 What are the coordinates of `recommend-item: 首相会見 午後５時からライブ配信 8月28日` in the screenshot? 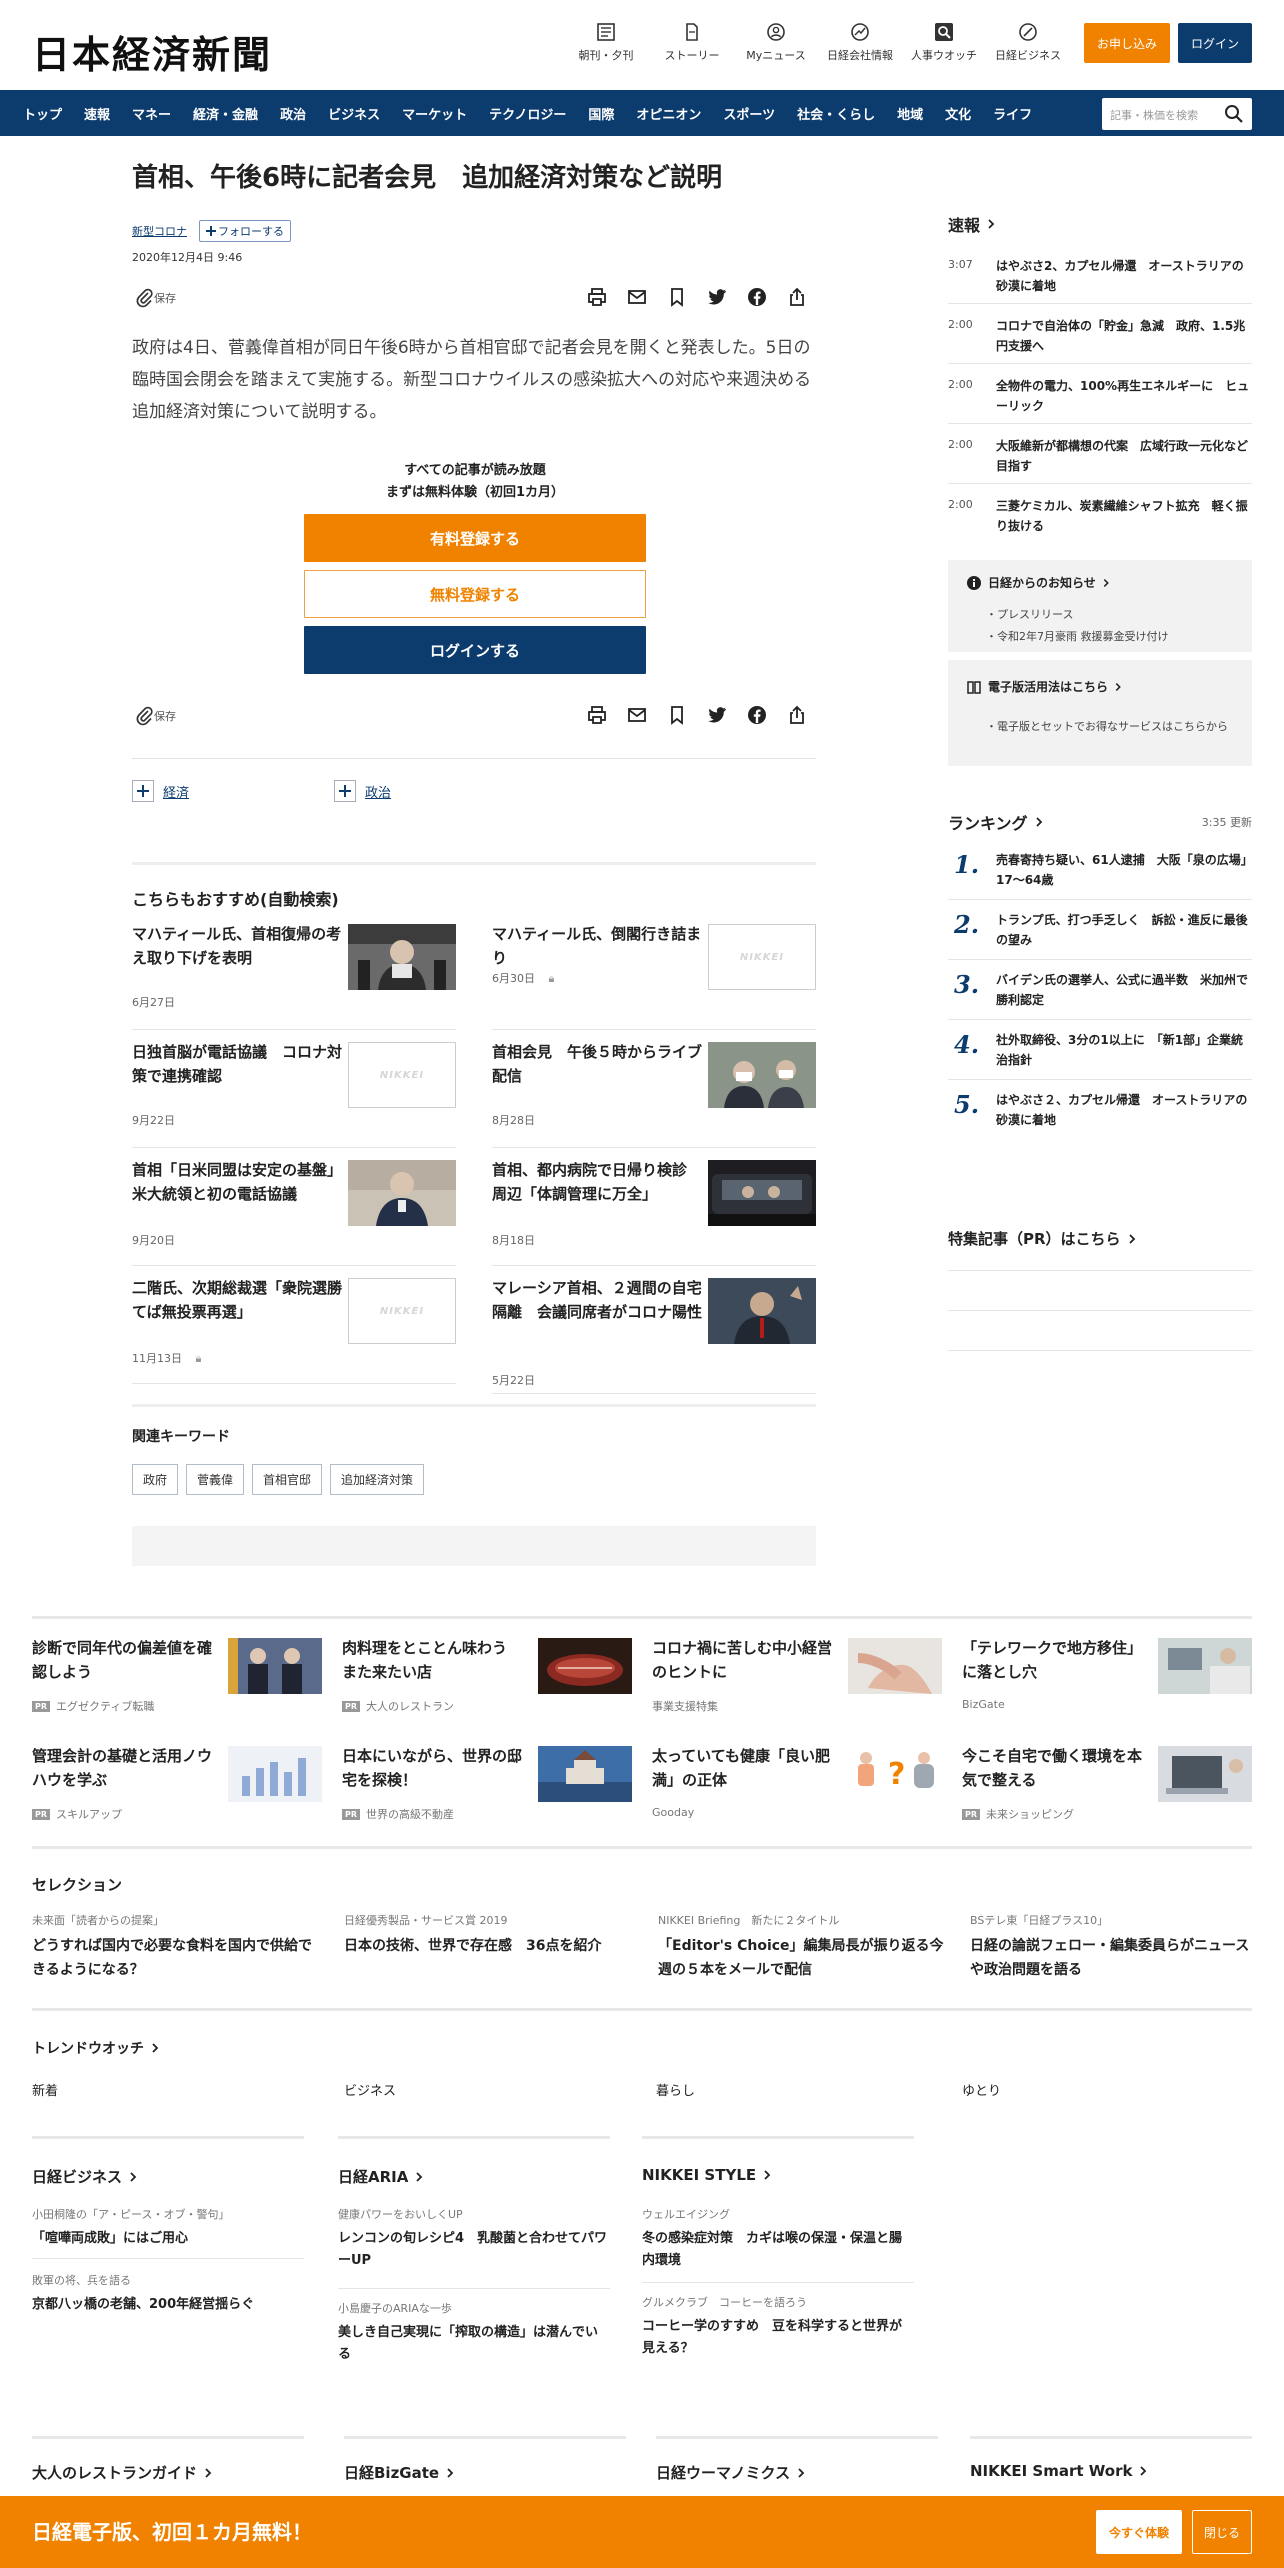 It's located at (654, 1089).